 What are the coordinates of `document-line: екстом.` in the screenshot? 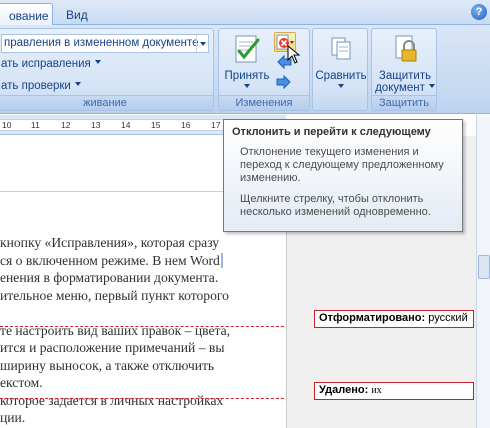 It's located at (21, 382).